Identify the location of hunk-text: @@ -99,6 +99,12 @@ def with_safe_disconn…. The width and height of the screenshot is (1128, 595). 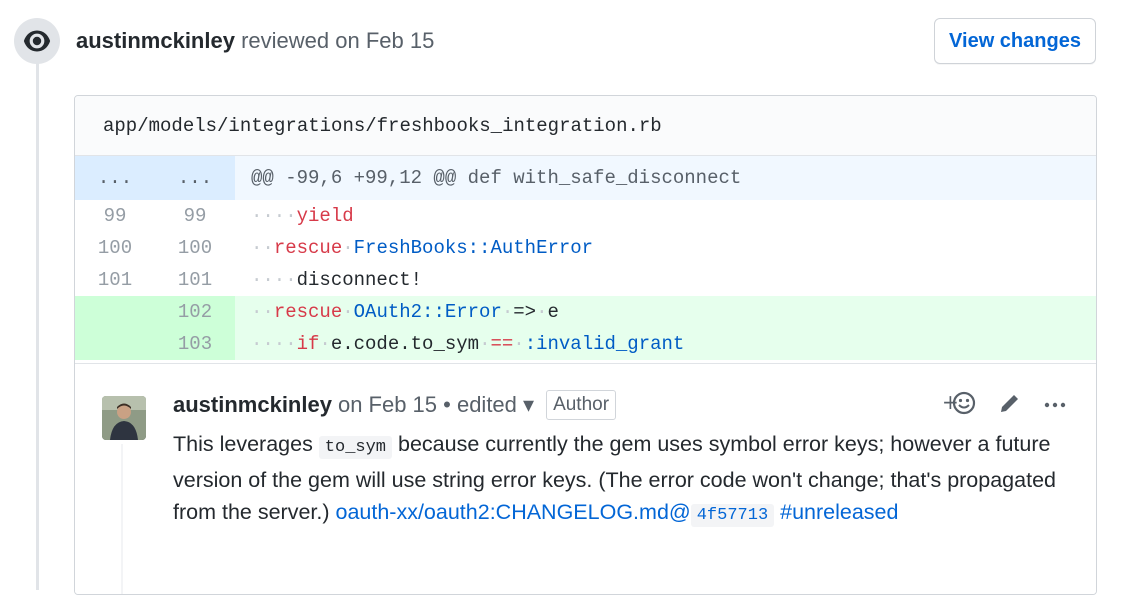
(496, 178).